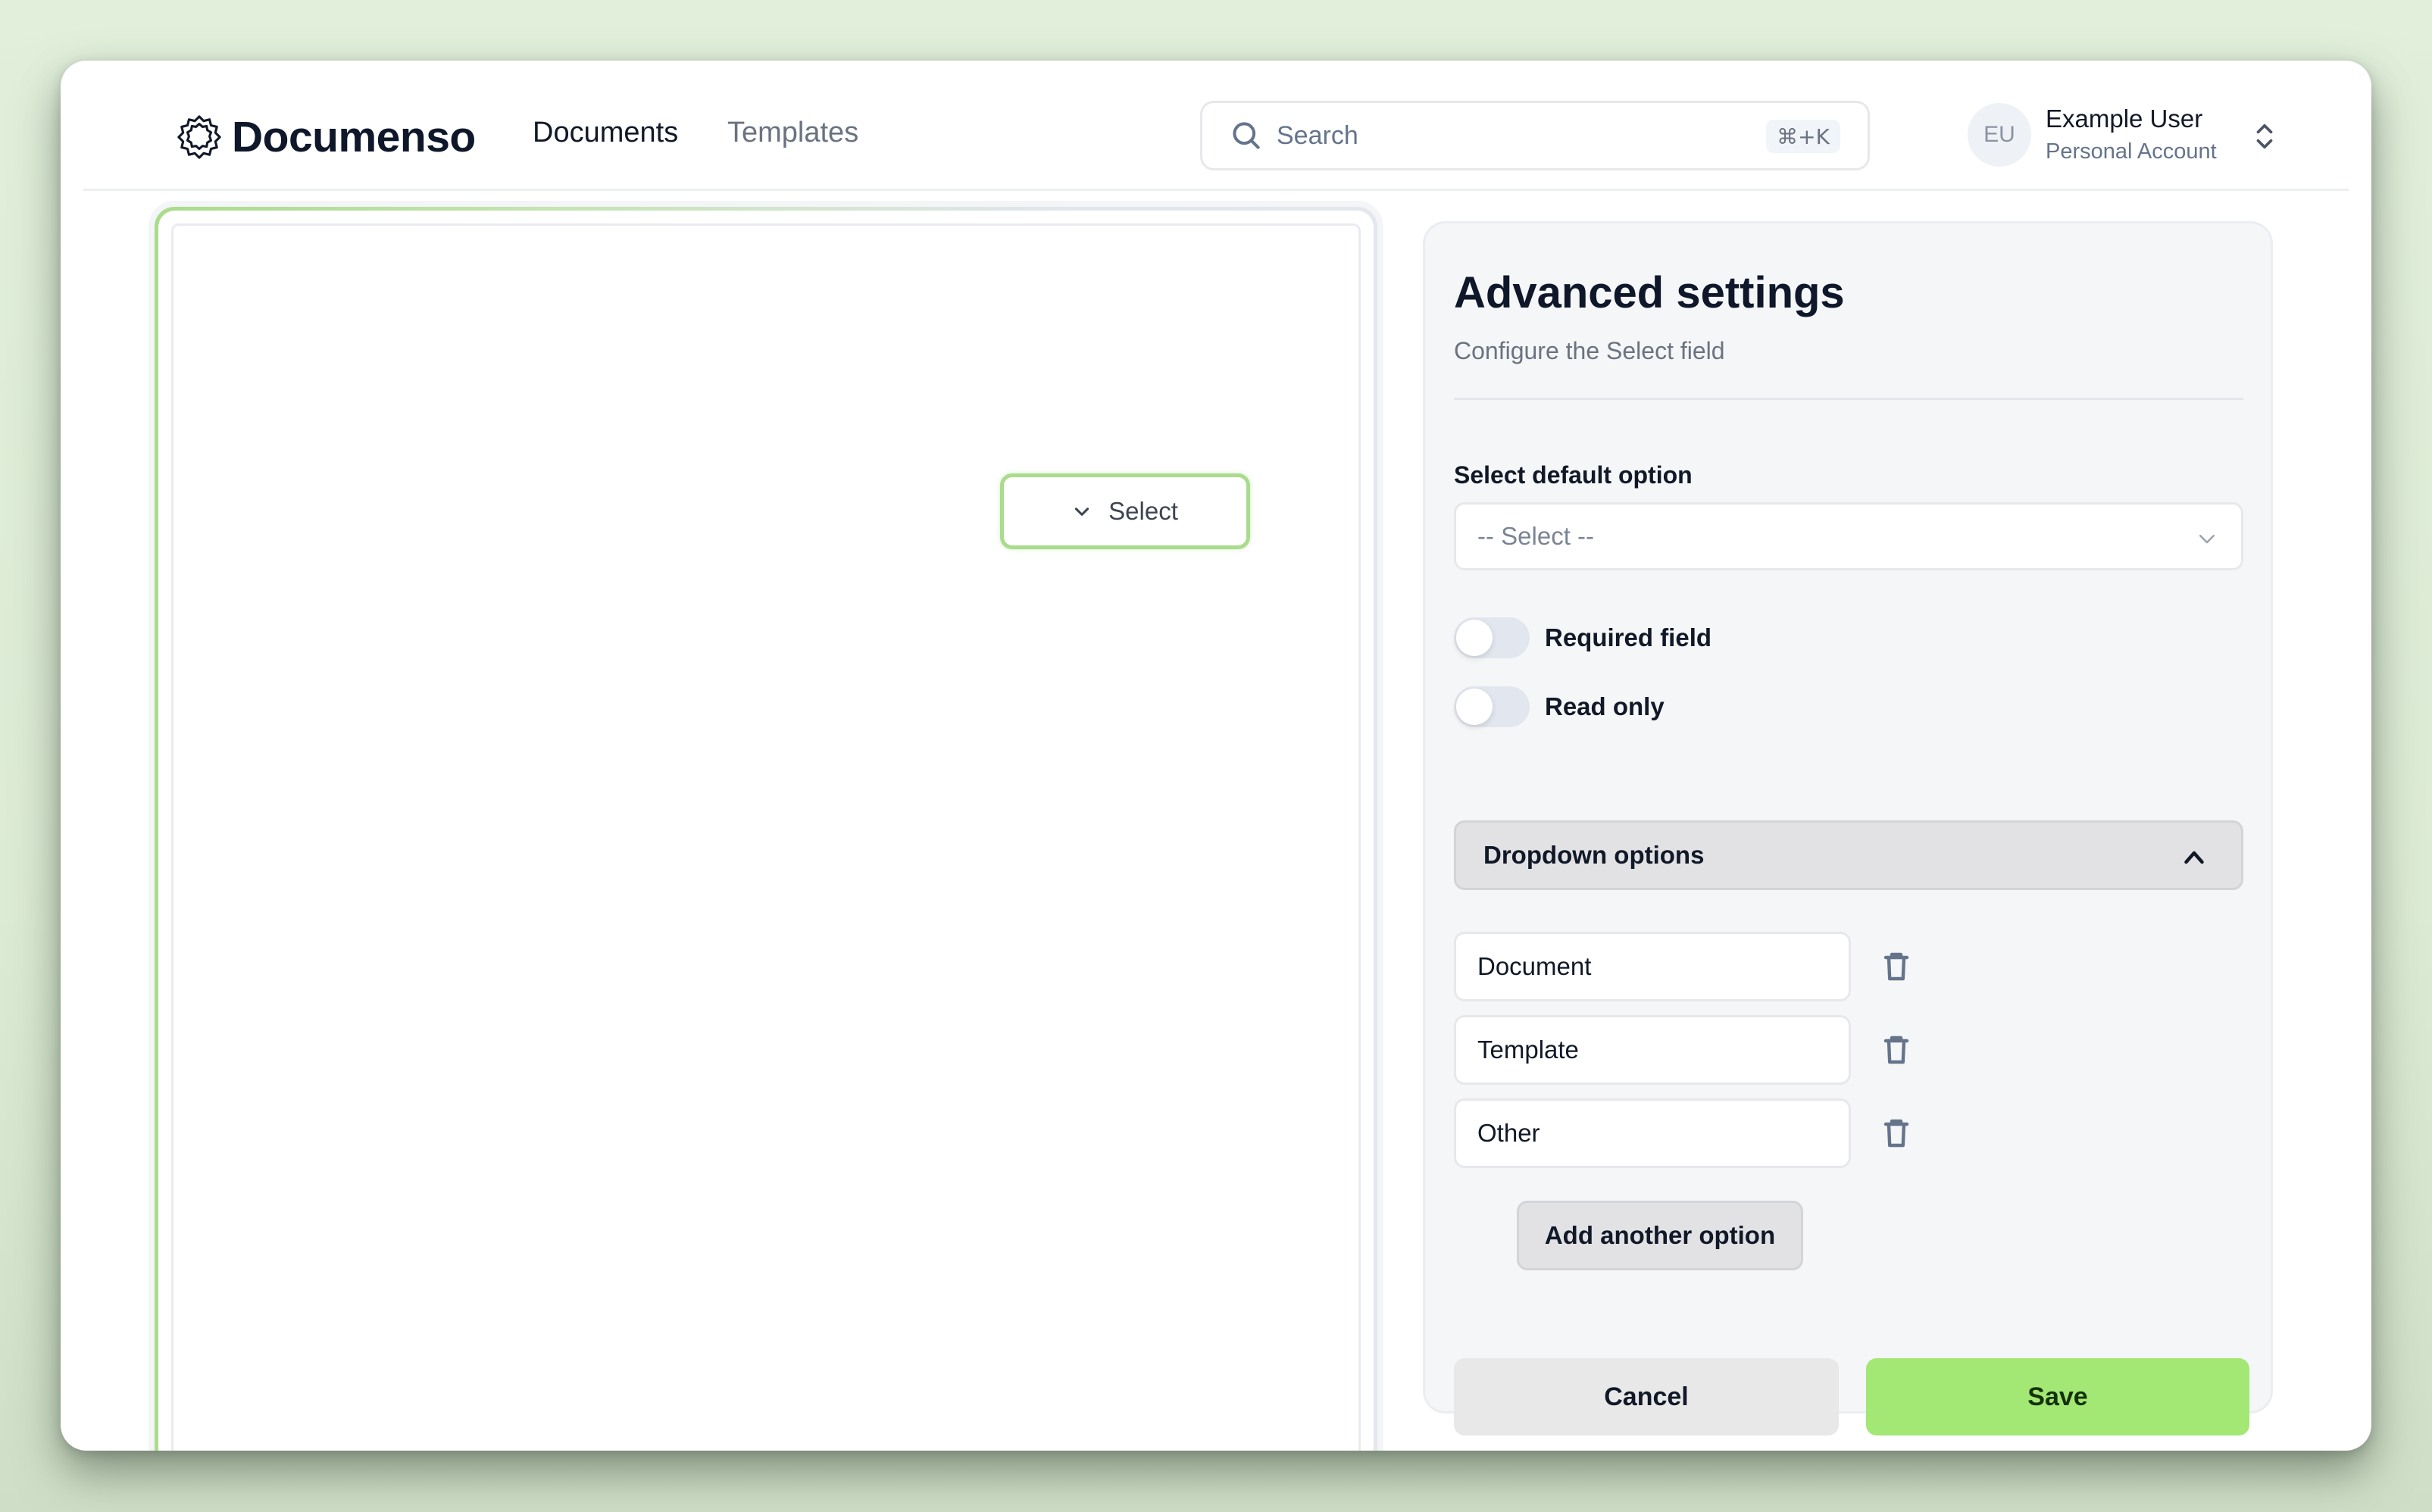 The width and height of the screenshot is (2432, 1512). I want to click on option-input: Template, so click(1653, 1050).